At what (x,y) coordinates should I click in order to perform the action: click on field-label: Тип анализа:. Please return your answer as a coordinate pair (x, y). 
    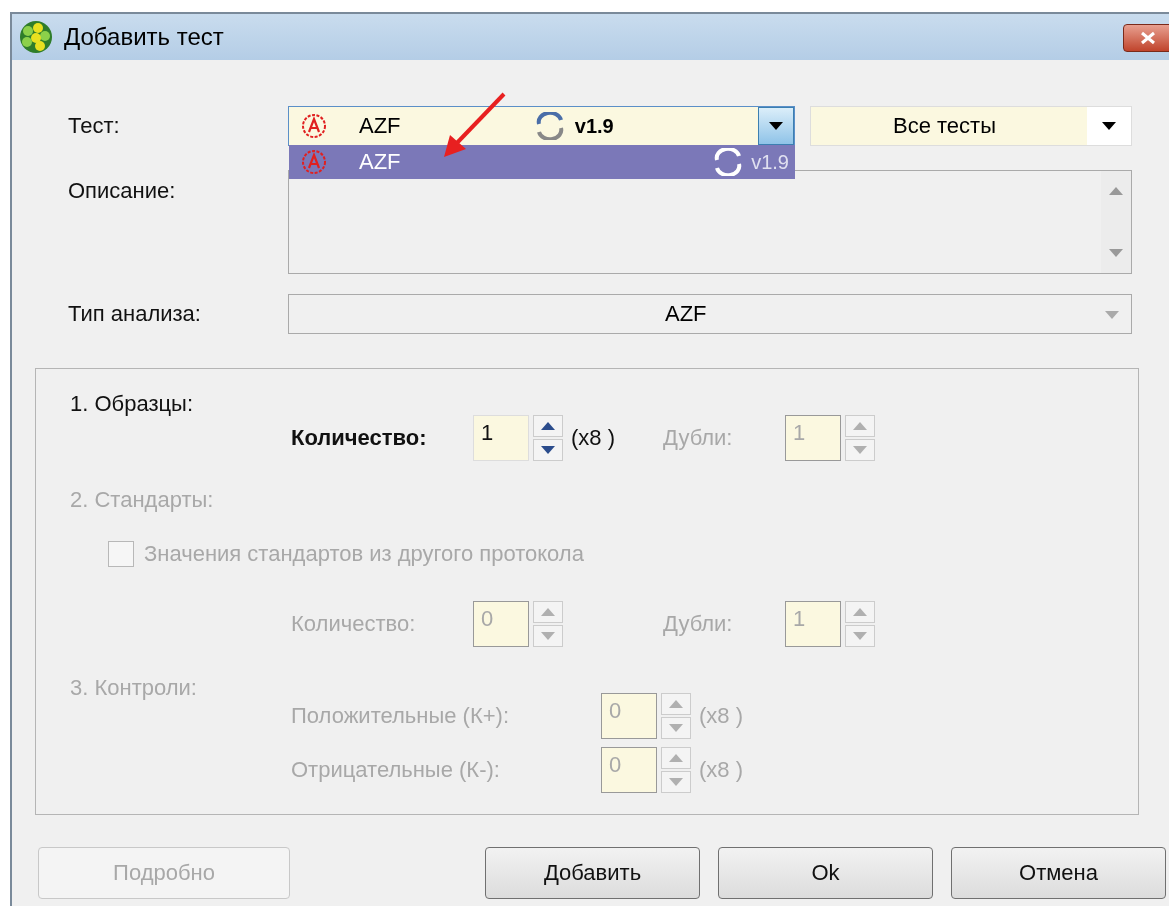
    Looking at the image, I should click on (134, 314).